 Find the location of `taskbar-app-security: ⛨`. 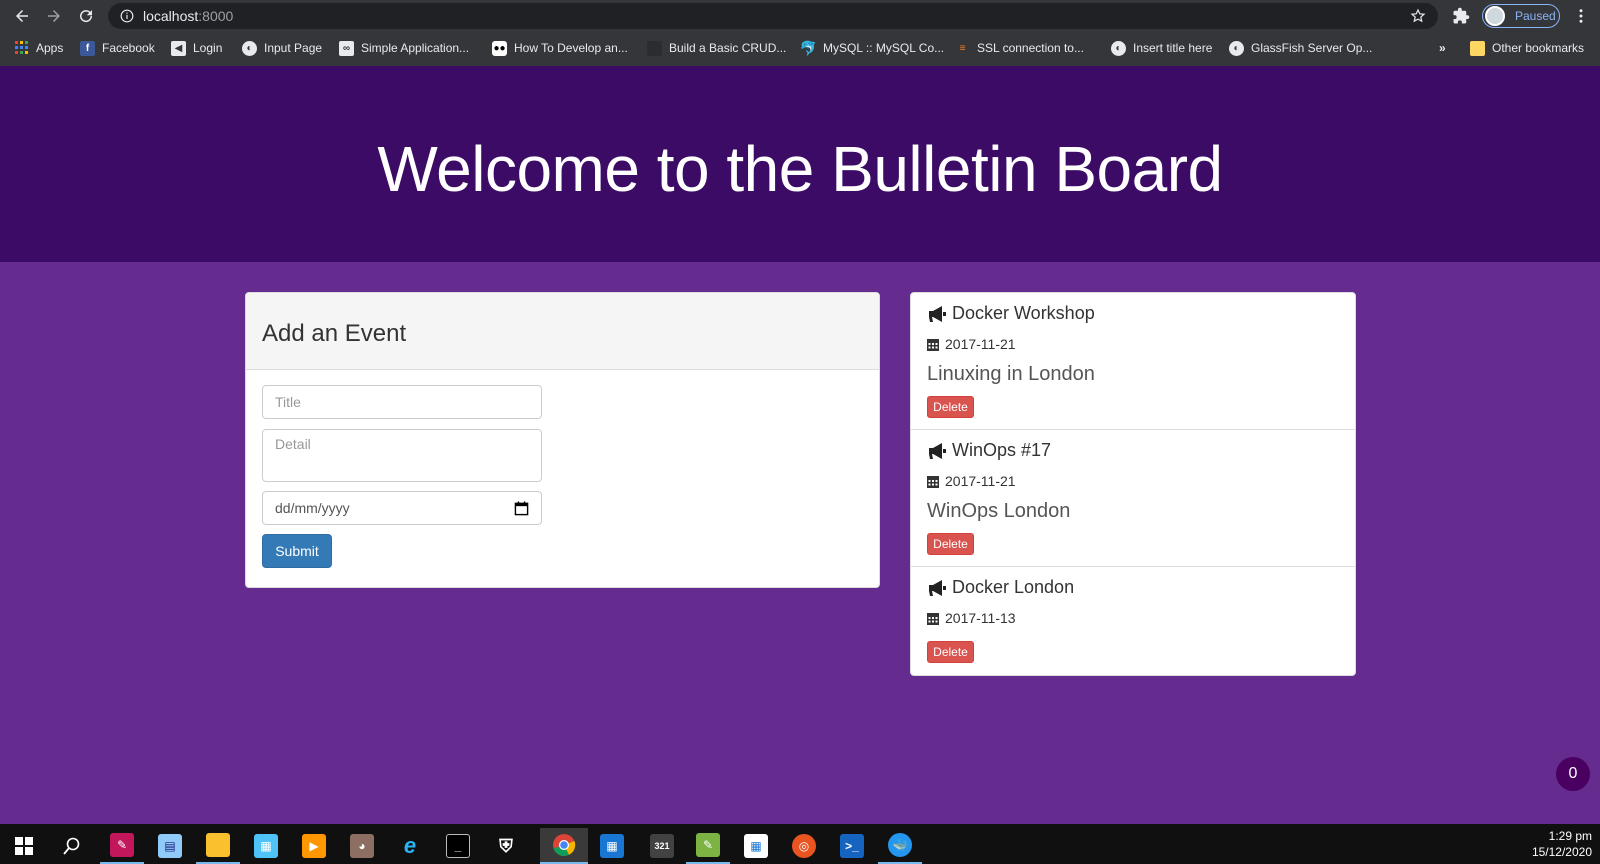

taskbar-app-security: ⛨ is located at coordinates (506, 846).